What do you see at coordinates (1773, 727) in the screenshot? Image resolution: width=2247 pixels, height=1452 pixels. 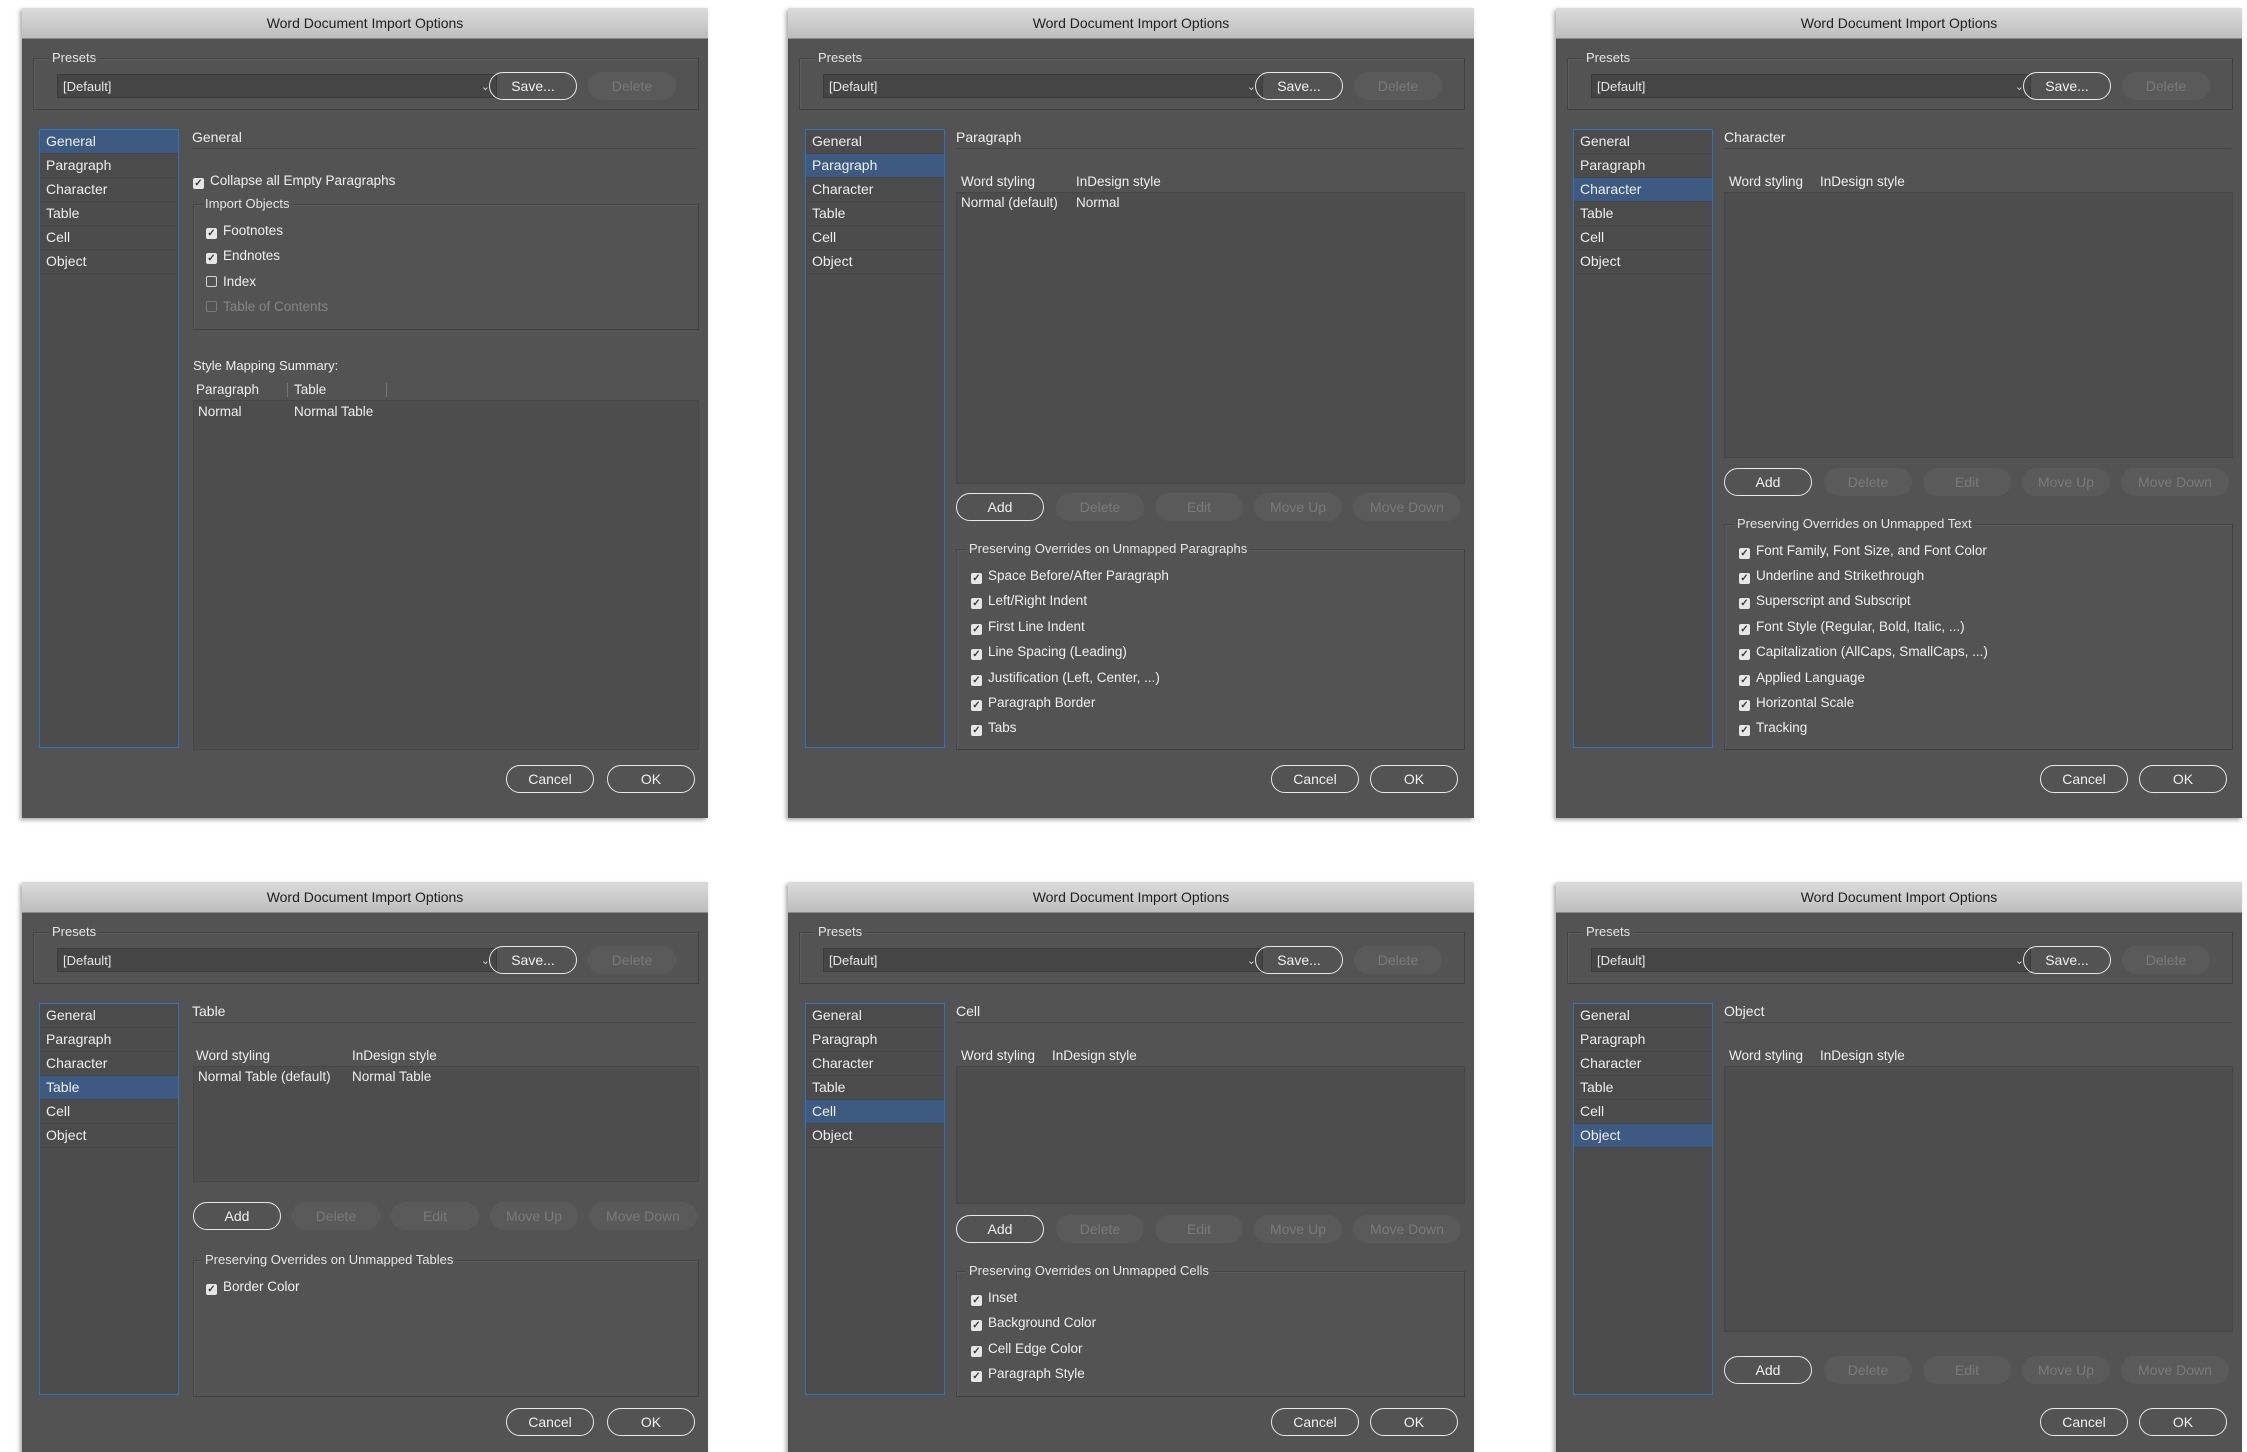 I see `override-checkbox: ✓ Tracking` at bounding box center [1773, 727].